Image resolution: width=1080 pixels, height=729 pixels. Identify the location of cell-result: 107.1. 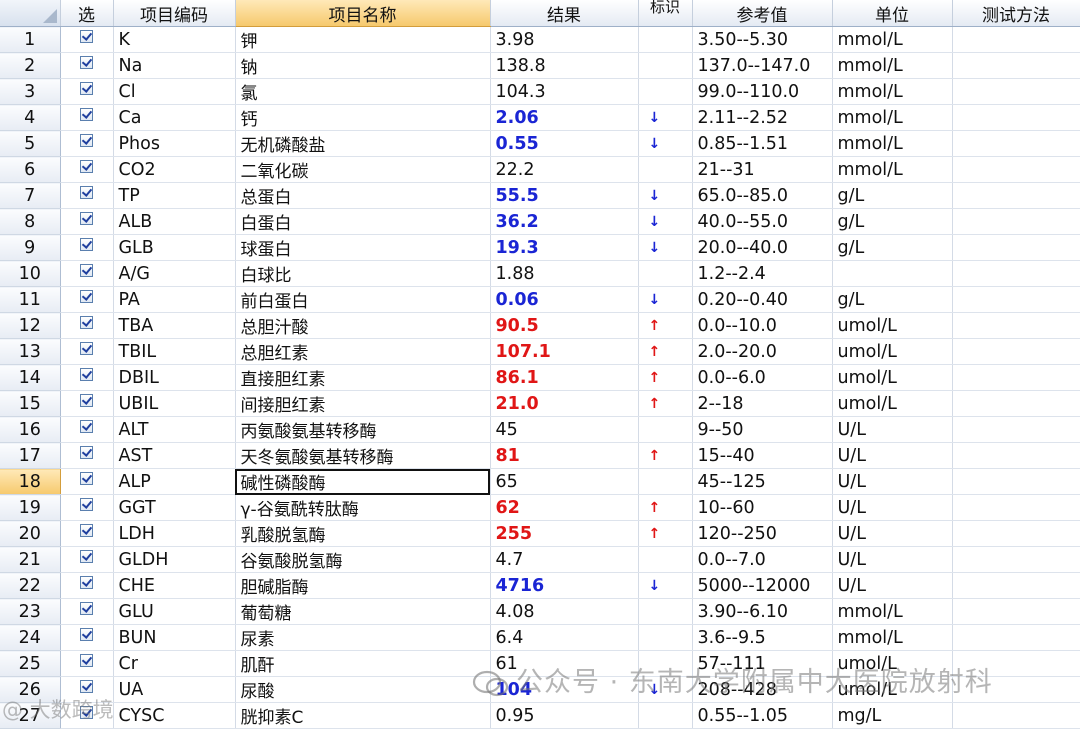
(564, 351).